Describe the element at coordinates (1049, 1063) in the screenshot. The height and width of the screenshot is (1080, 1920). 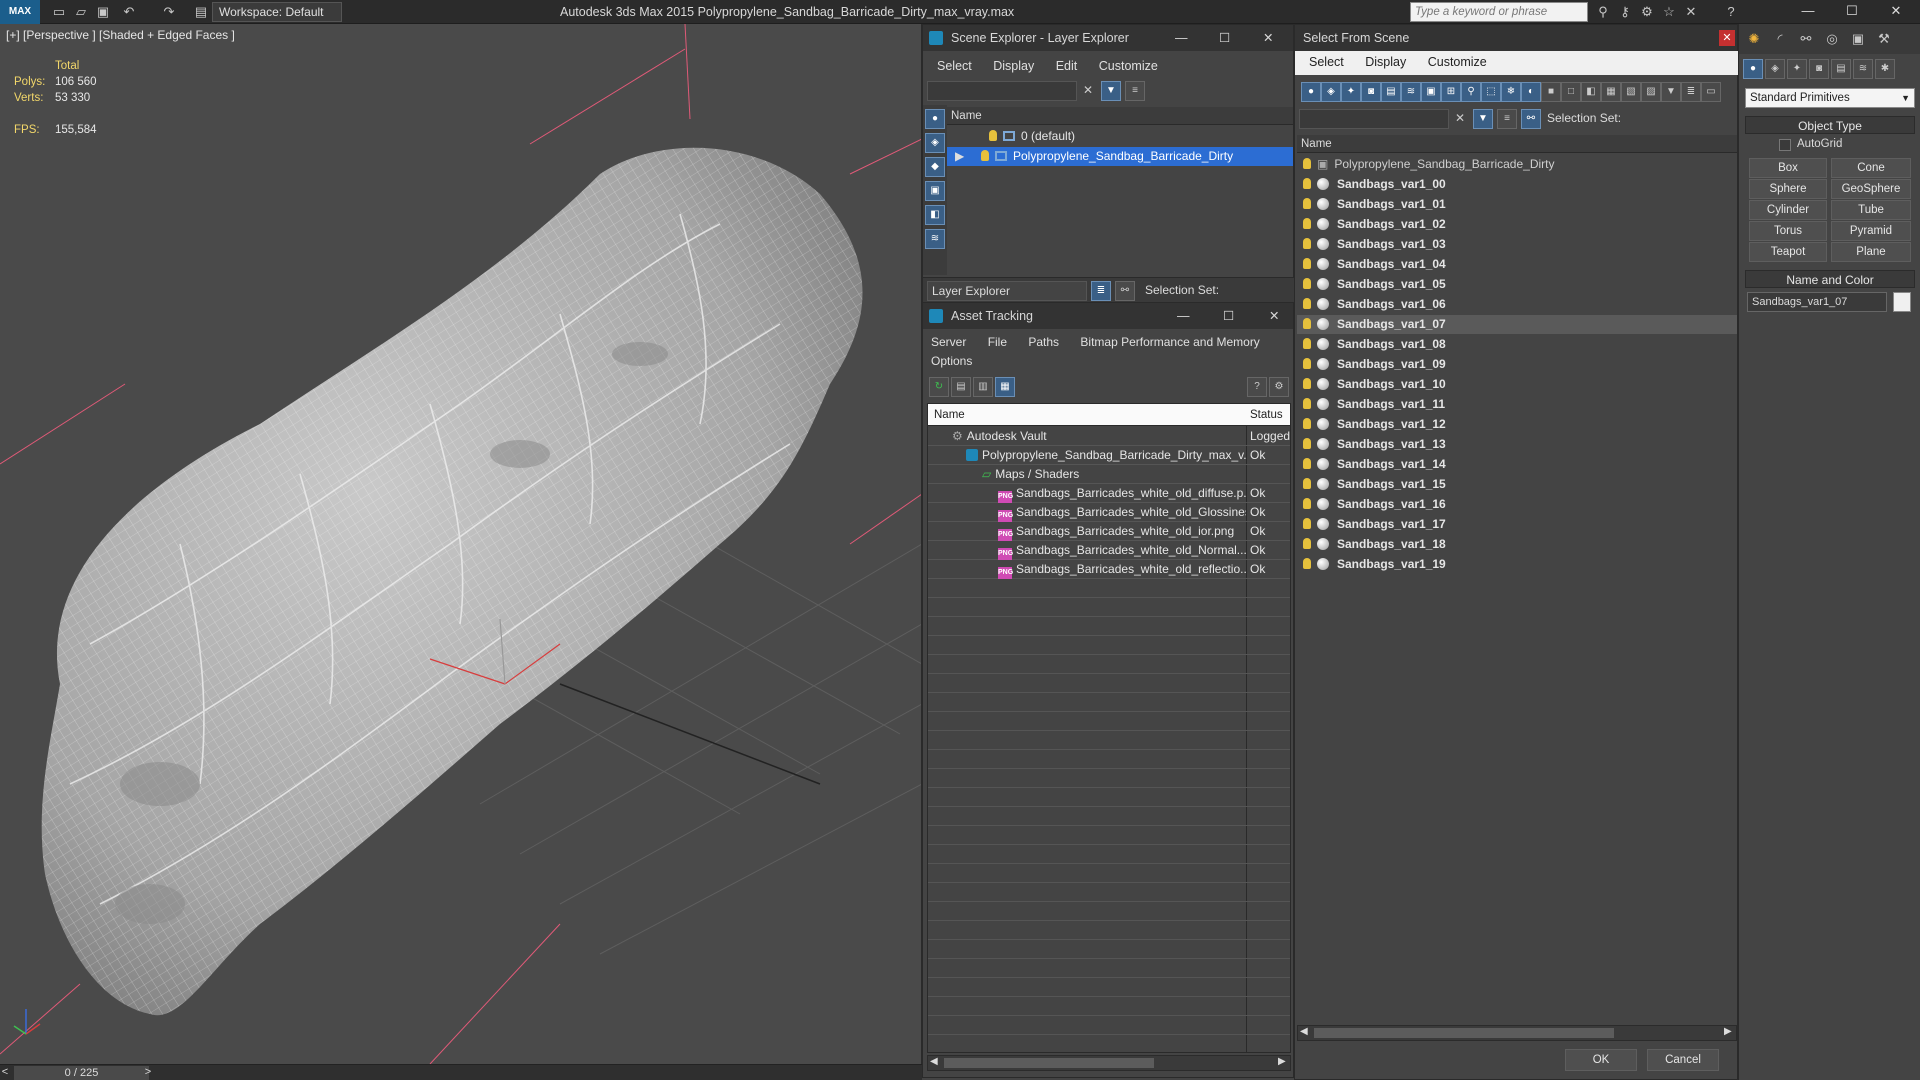
I see `scrollbar-thumb` at that location.